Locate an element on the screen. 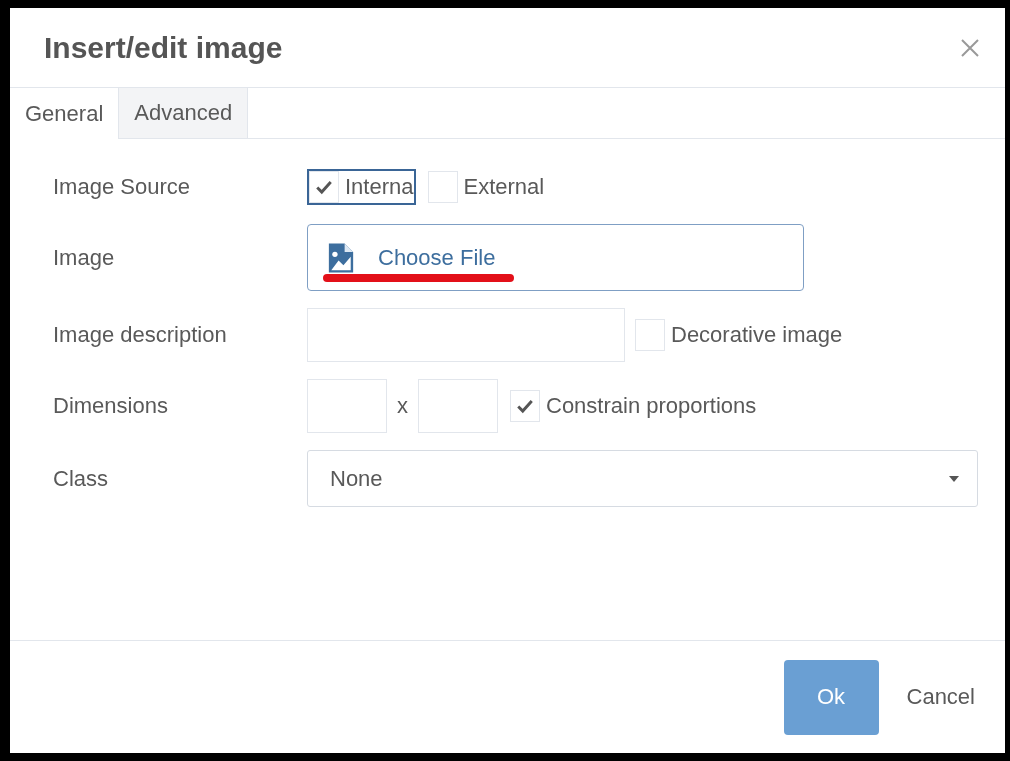 The height and width of the screenshot is (761, 1010). caret-icon is located at coordinates (954, 478).